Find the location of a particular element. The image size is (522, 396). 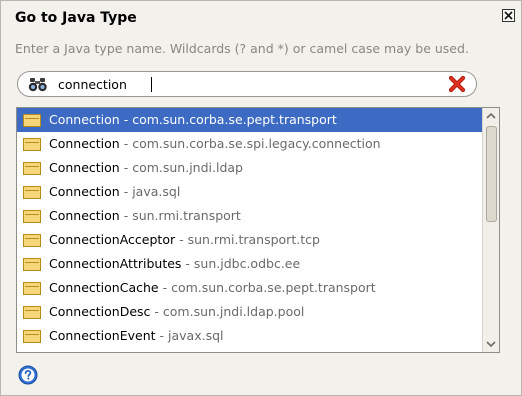

list-item: ConnectionDesc - com.sun.jndi.ldap.pool is located at coordinates (249, 312).